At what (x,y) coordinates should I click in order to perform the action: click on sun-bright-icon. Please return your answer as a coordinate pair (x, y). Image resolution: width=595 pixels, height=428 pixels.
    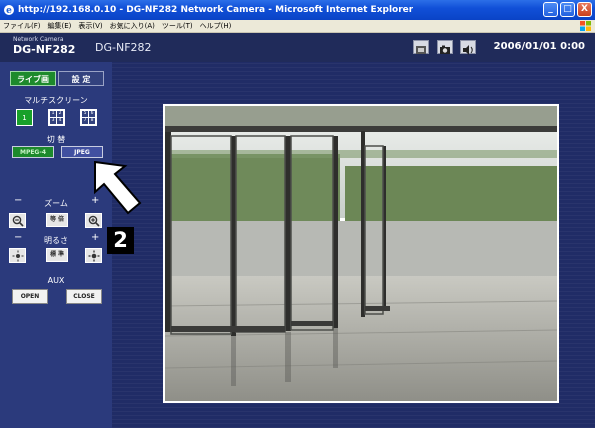
    Looking at the image, I should click on (93, 255).